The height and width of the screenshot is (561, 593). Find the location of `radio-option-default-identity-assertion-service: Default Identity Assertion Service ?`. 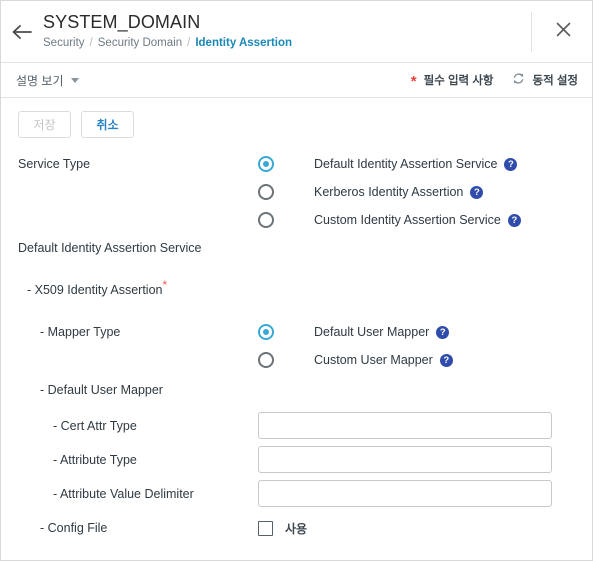

radio-option-default-identity-assertion-service: Default Identity Assertion Service ? is located at coordinates (389, 164).